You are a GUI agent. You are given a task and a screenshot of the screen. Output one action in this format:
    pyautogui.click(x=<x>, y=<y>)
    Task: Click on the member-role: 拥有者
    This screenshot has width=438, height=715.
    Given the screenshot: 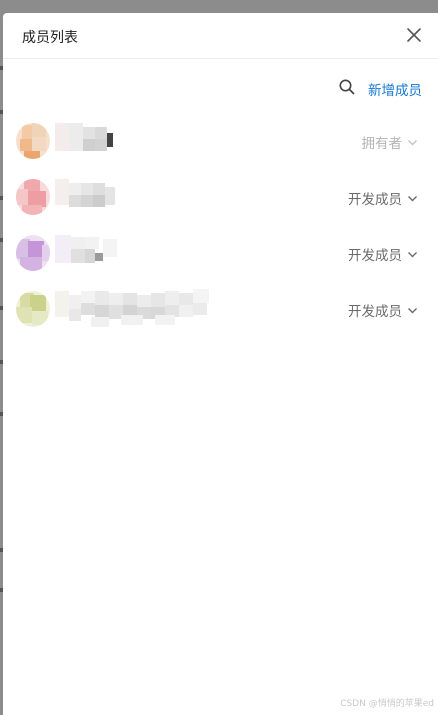 What is the action you would take?
    pyautogui.click(x=390, y=142)
    